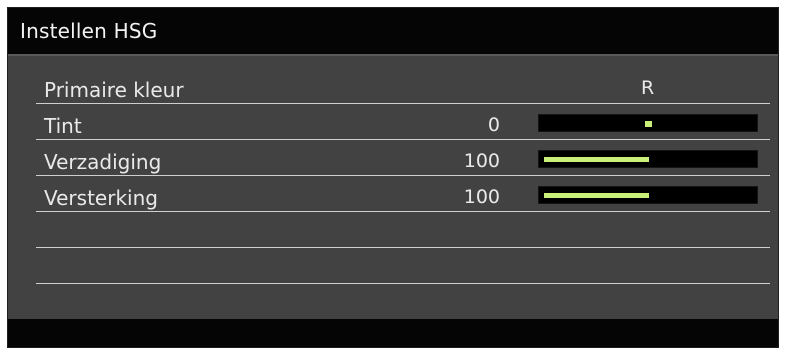  Describe the element at coordinates (596, 159) in the screenshot. I see `saturation-slider-fill` at that location.